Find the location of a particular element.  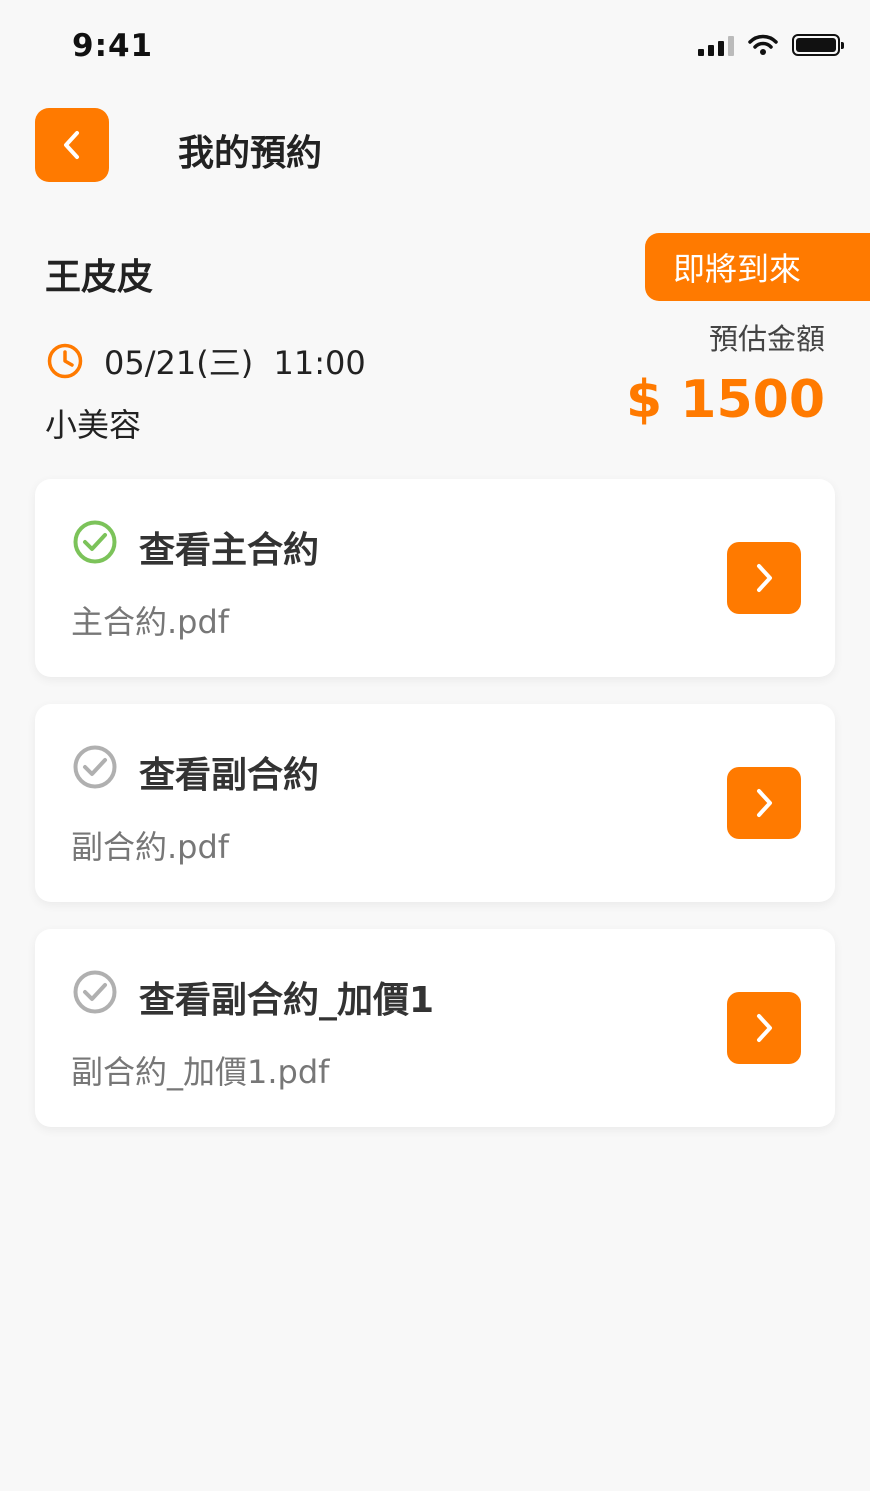

back-button is located at coordinates (72, 145).